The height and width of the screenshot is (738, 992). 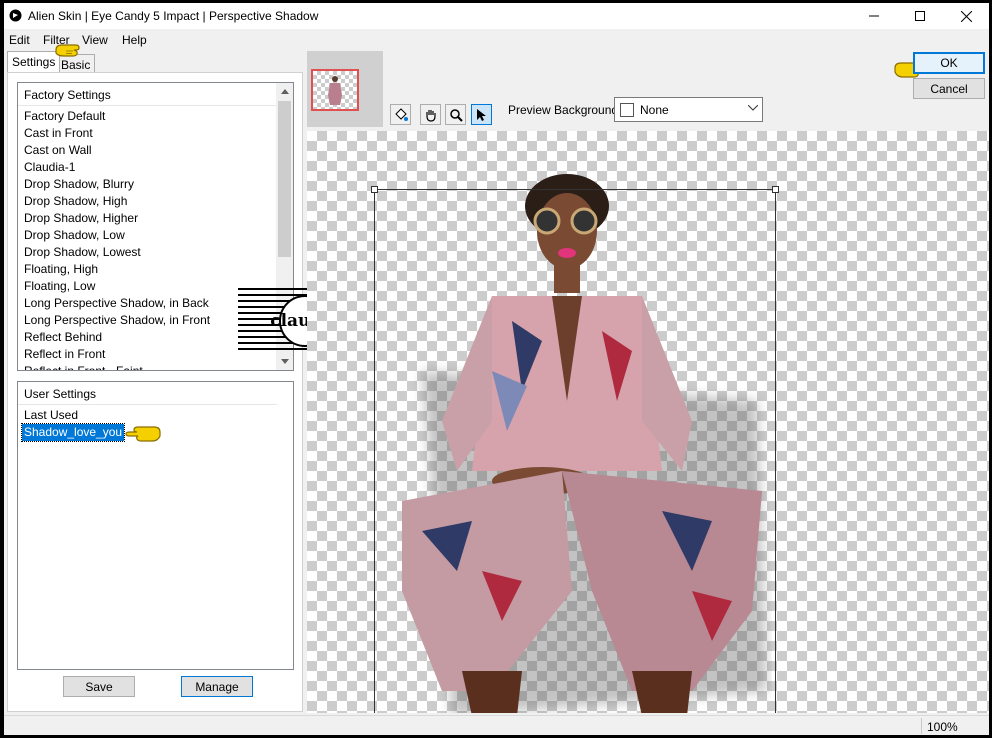 I want to click on list-item: Long Perspective Shadow, in Front, so click(x=149, y=320).